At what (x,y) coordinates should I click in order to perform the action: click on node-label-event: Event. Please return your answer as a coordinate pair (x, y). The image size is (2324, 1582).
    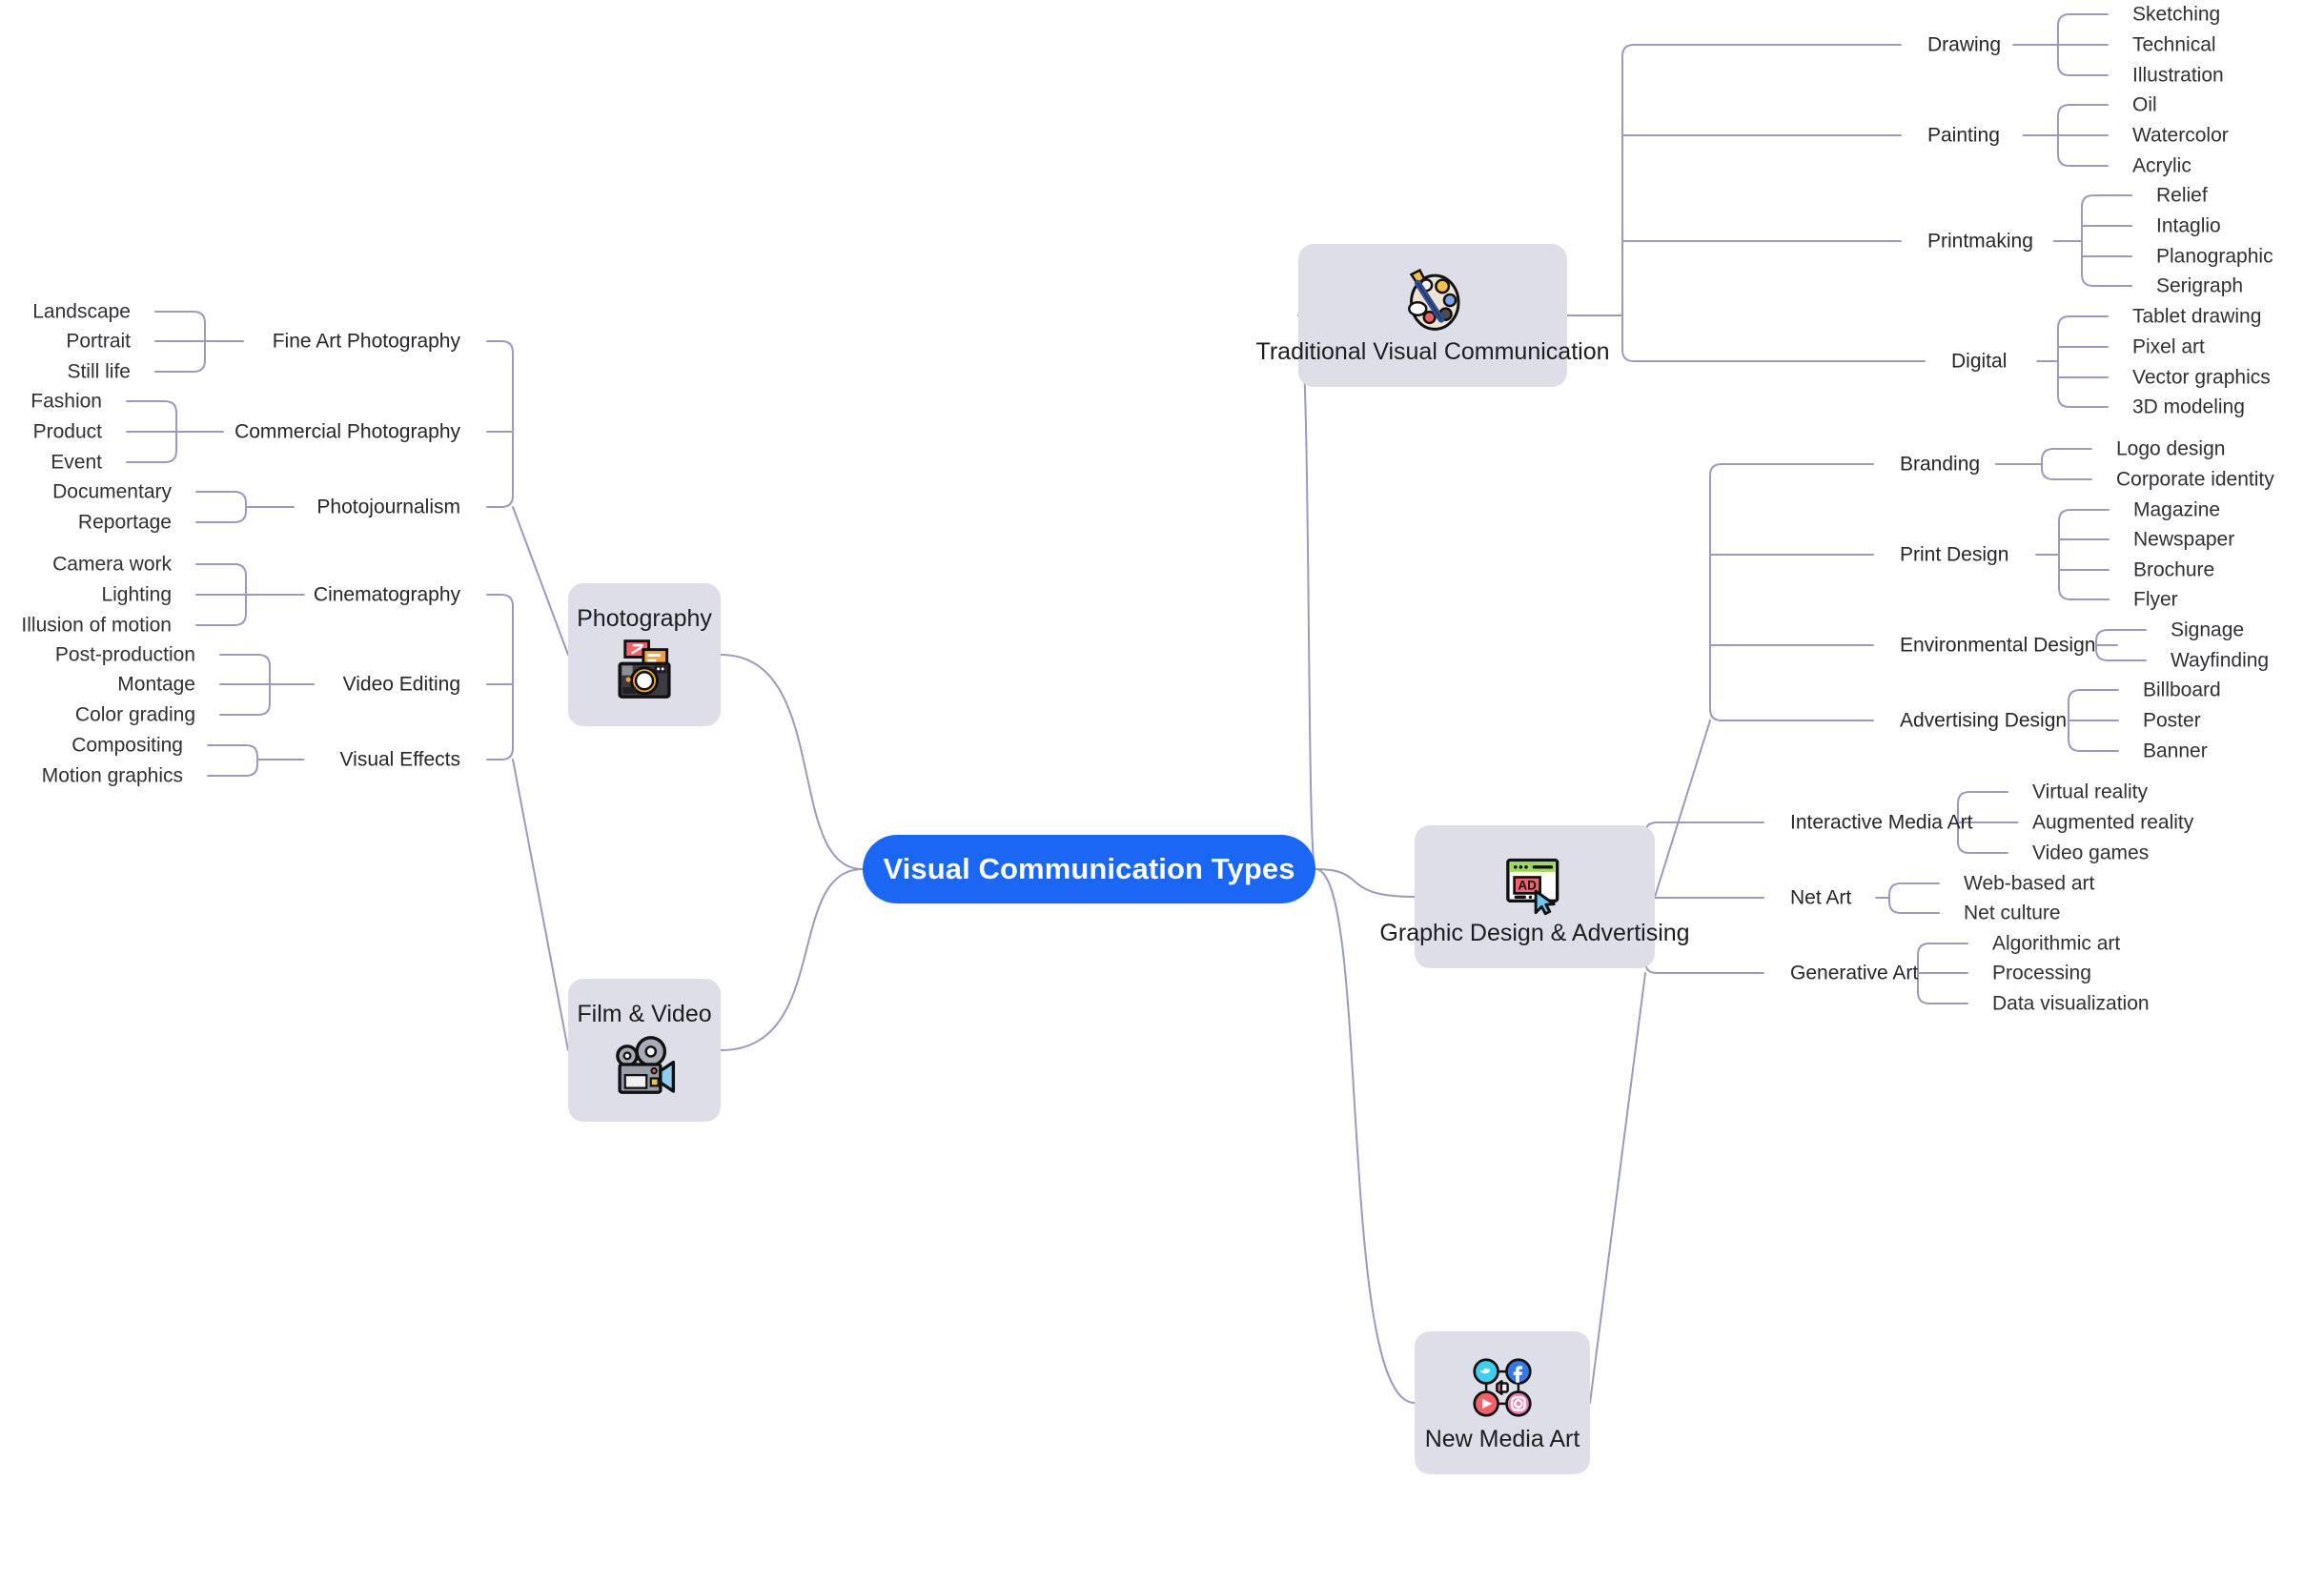
    Looking at the image, I should click on (76, 463).